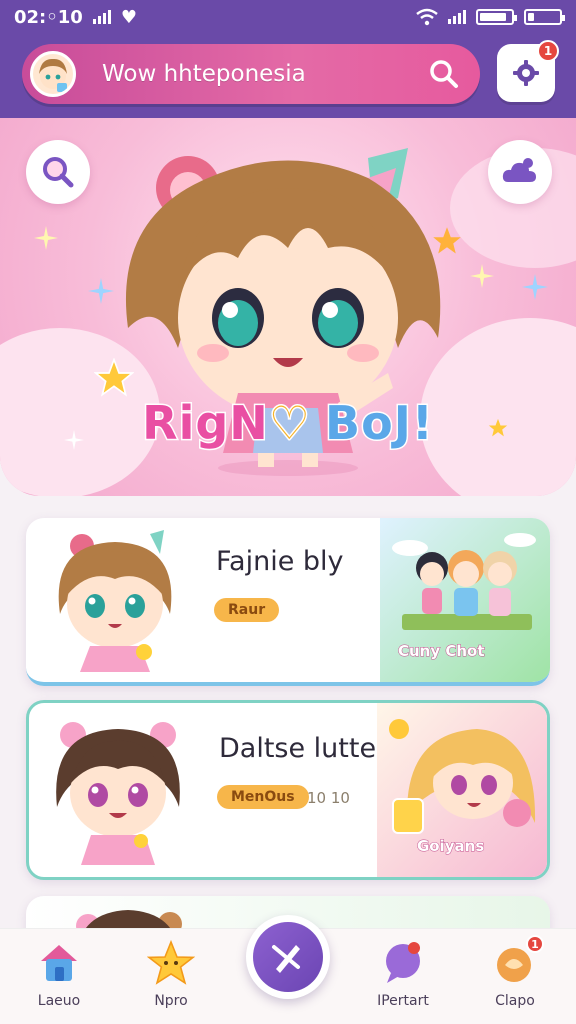  What do you see at coordinates (515, 1001) in the screenshot?
I see `nav-label: Clapo` at bounding box center [515, 1001].